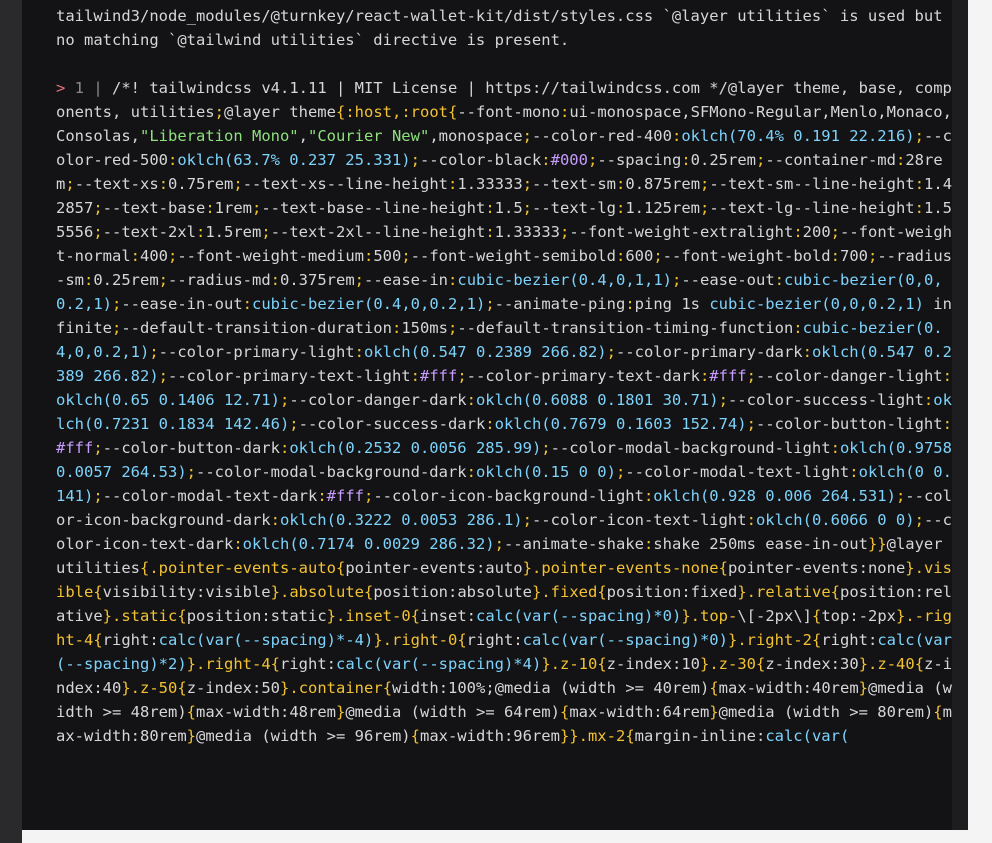 This screenshot has width=992, height=843. Describe the element at coordinates (620, 424) in the screenshot. I see `code-token: oklch(0.7679 0.1603 152.74)` at that location.